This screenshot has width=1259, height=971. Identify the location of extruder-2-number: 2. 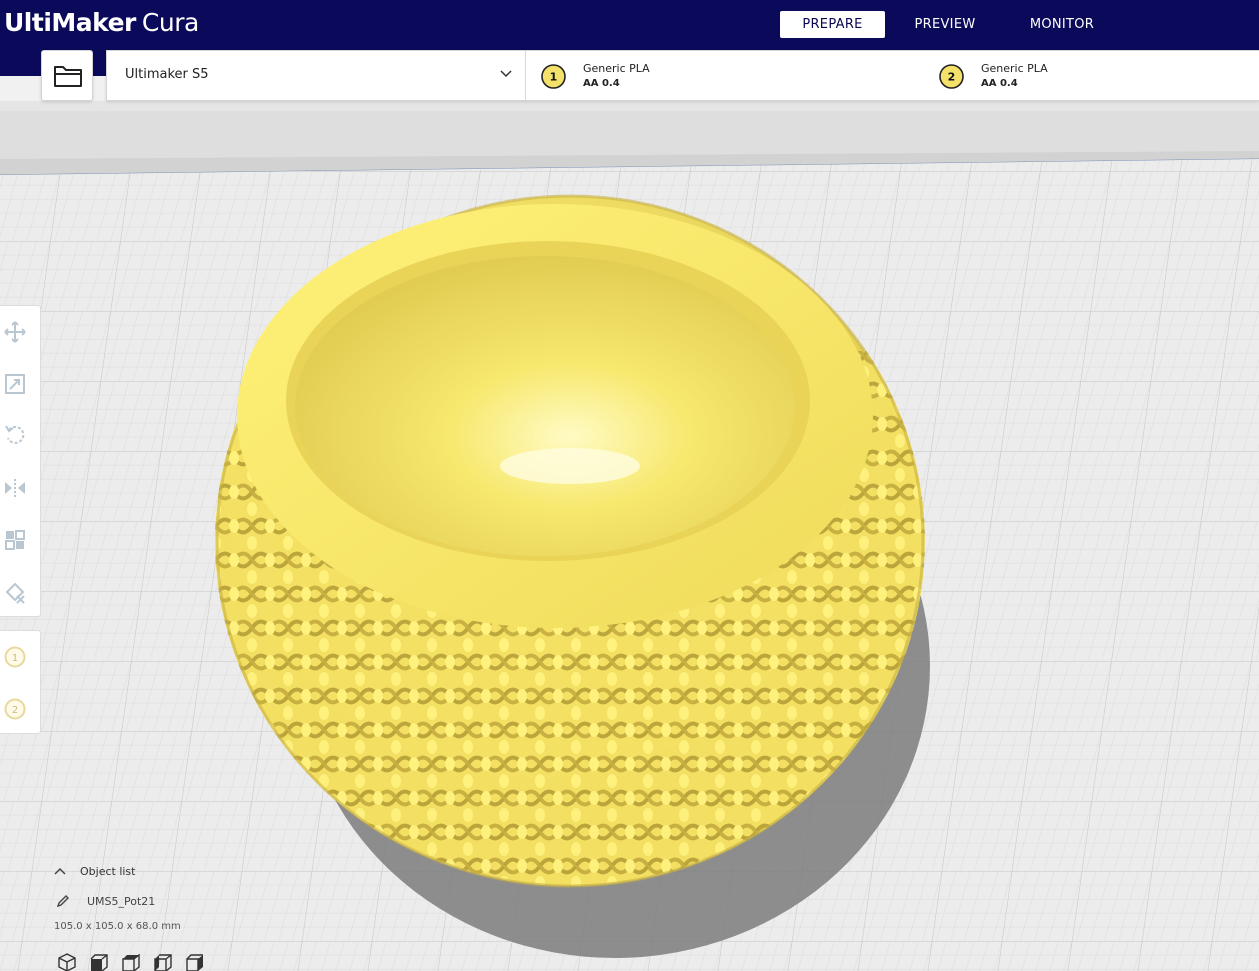
(952, 77).